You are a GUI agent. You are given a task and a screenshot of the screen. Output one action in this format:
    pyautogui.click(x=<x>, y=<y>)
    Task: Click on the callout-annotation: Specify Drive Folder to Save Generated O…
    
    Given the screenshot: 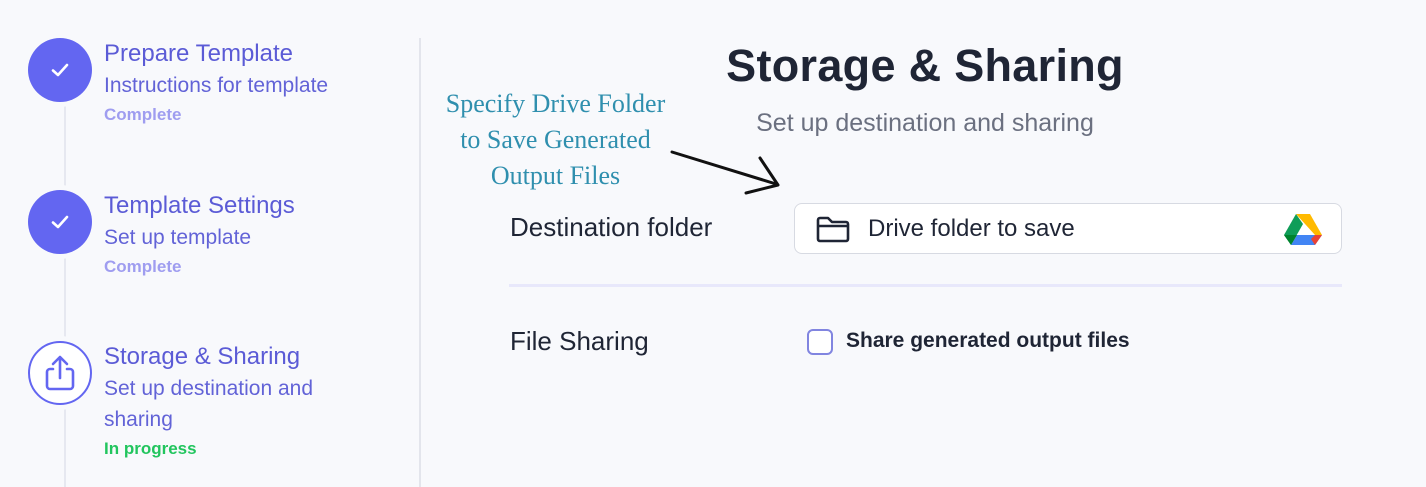 What is the action you would take?
    pyautogui.click(x=555, y=140)
    